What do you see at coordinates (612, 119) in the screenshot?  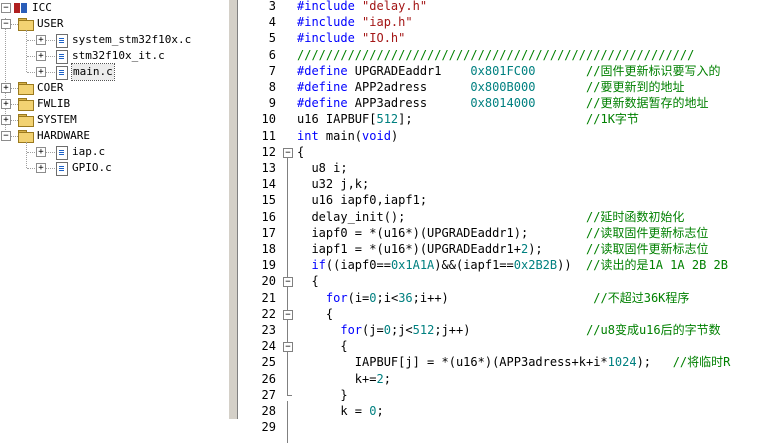 I see `code-token: //1K字节` at bounding box center [612, 119].